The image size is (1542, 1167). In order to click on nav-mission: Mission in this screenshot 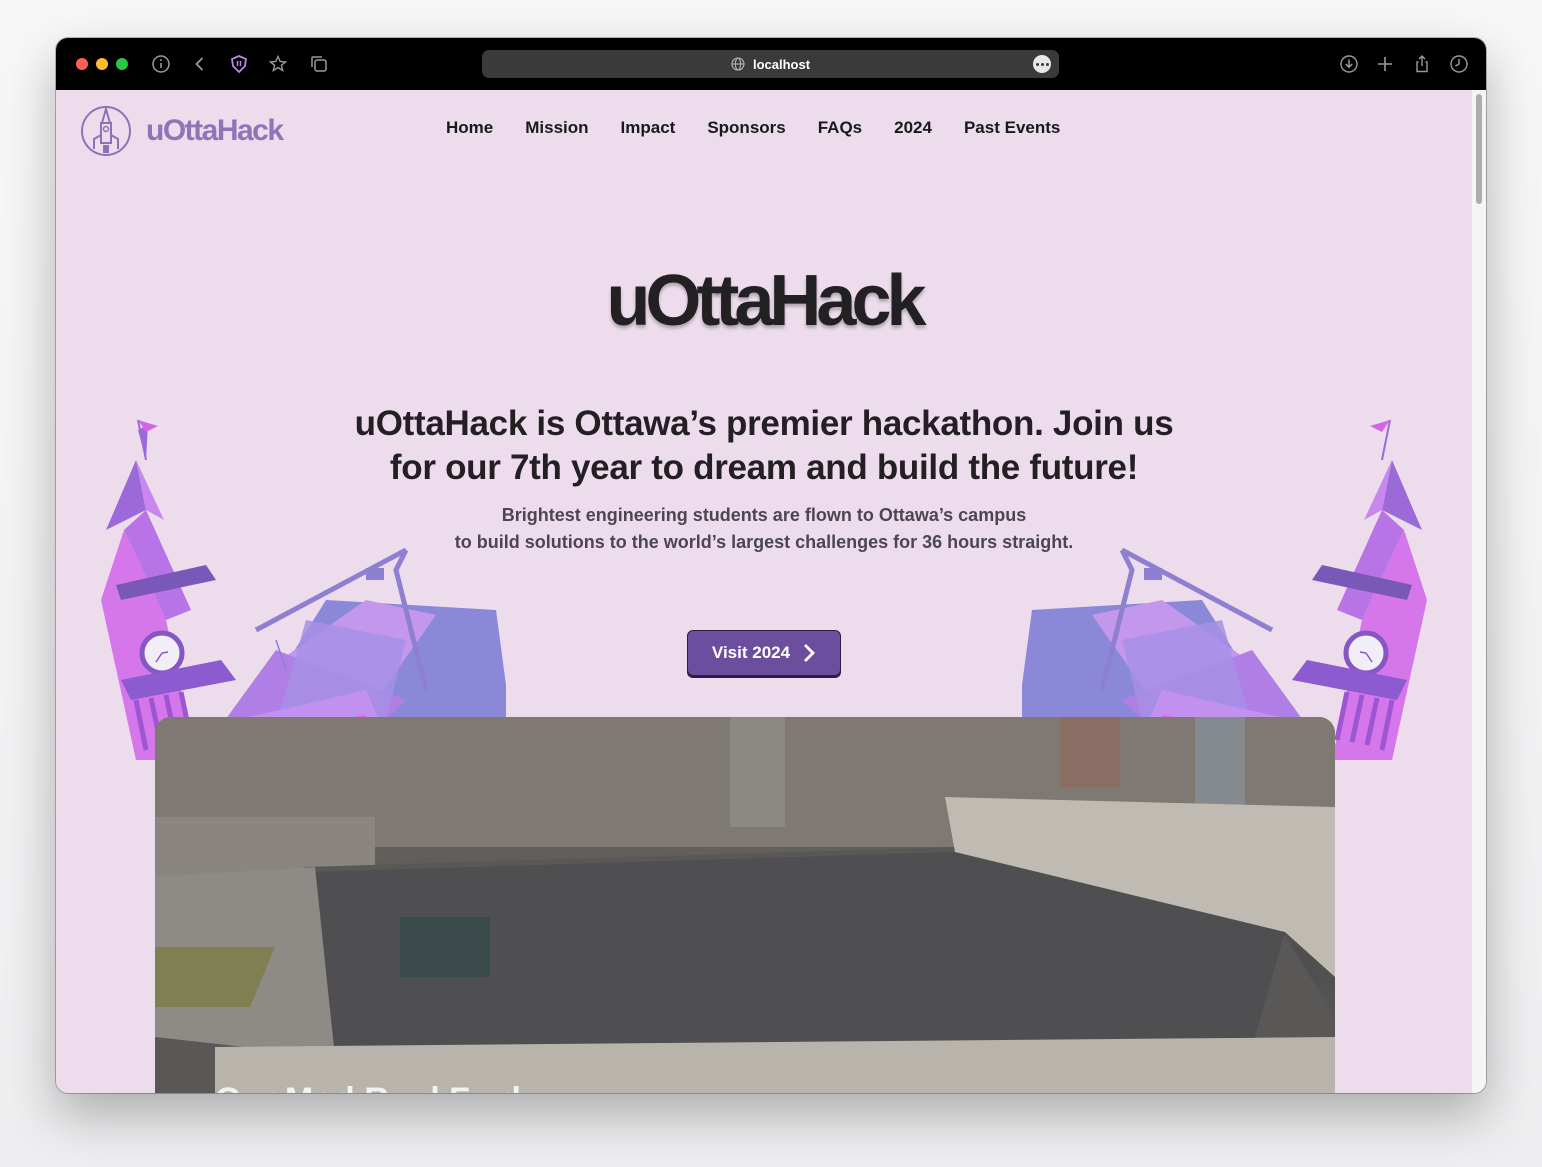, I will do `click(556, 128)`.